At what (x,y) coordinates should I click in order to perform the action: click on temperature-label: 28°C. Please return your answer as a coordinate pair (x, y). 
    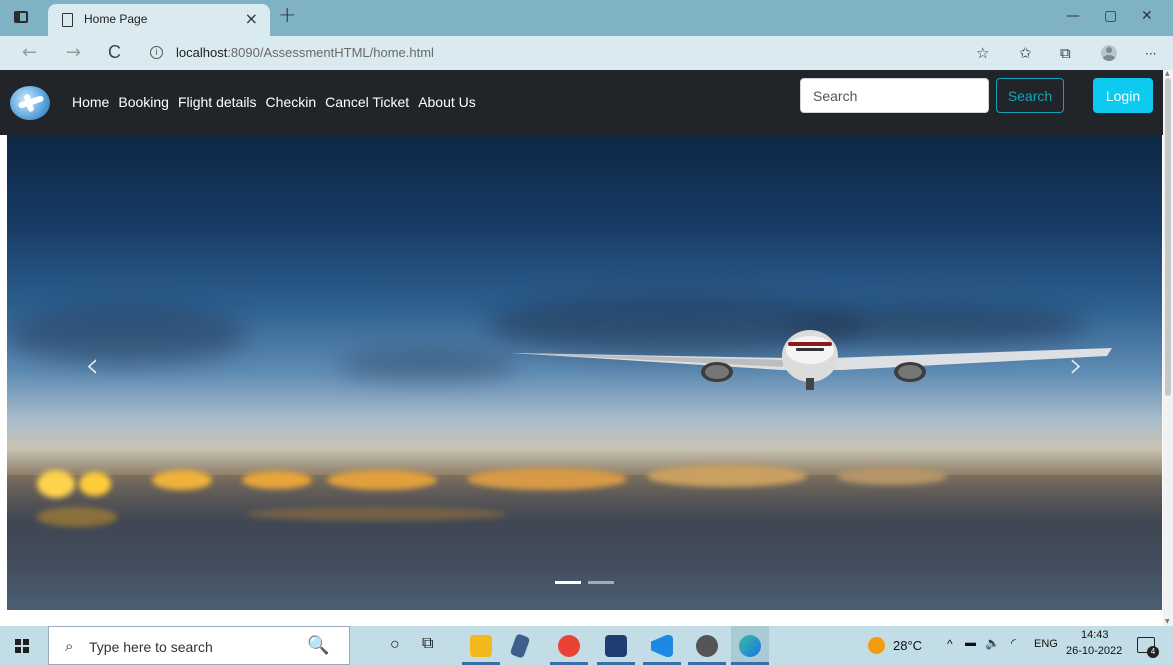
    Looking at the image, I should click on (907, 645).